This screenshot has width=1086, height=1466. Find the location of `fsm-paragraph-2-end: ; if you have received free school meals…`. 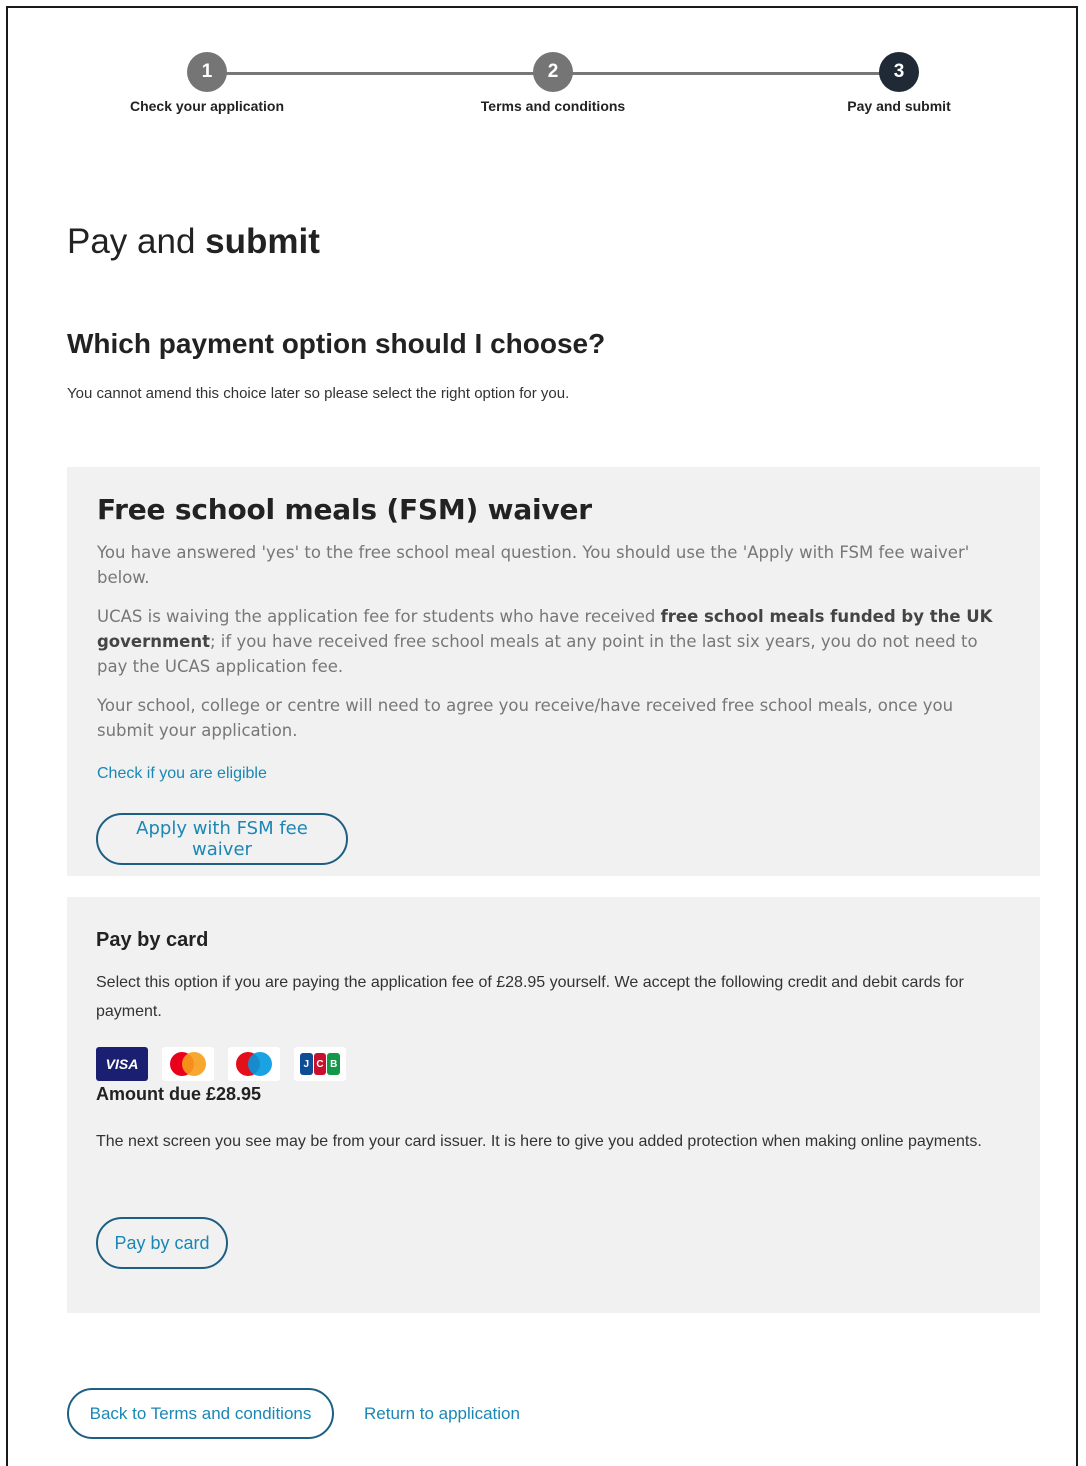

fsm-paragraph-2-end: ; if you have received free school meals… is located at coordinates (537, 654).